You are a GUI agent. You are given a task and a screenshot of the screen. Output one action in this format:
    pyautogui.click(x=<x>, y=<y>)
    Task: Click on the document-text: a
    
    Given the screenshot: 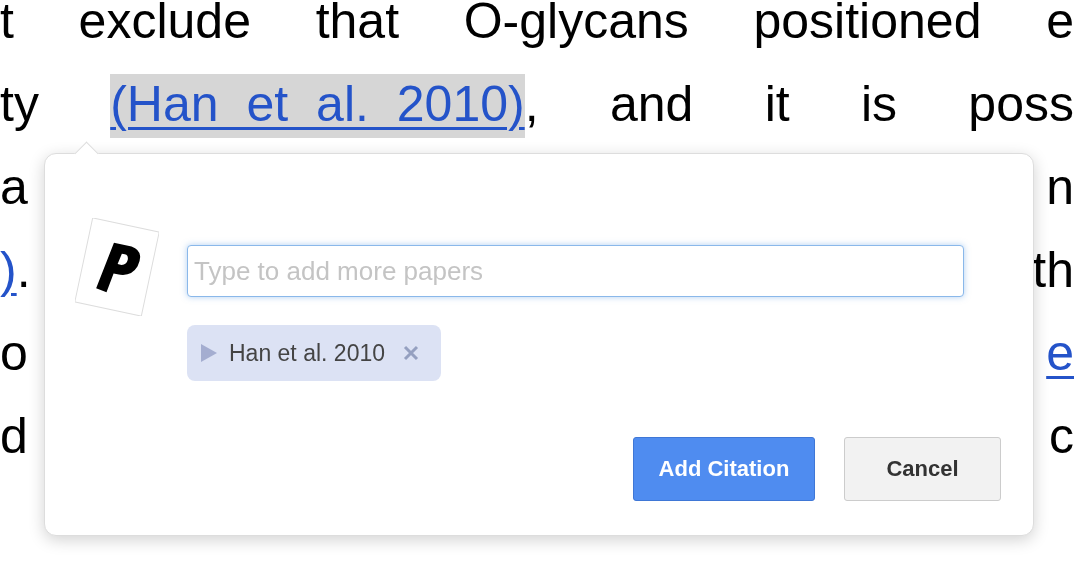 What is the action you would take?
    pyautogui.click(x=14, y=186)
    